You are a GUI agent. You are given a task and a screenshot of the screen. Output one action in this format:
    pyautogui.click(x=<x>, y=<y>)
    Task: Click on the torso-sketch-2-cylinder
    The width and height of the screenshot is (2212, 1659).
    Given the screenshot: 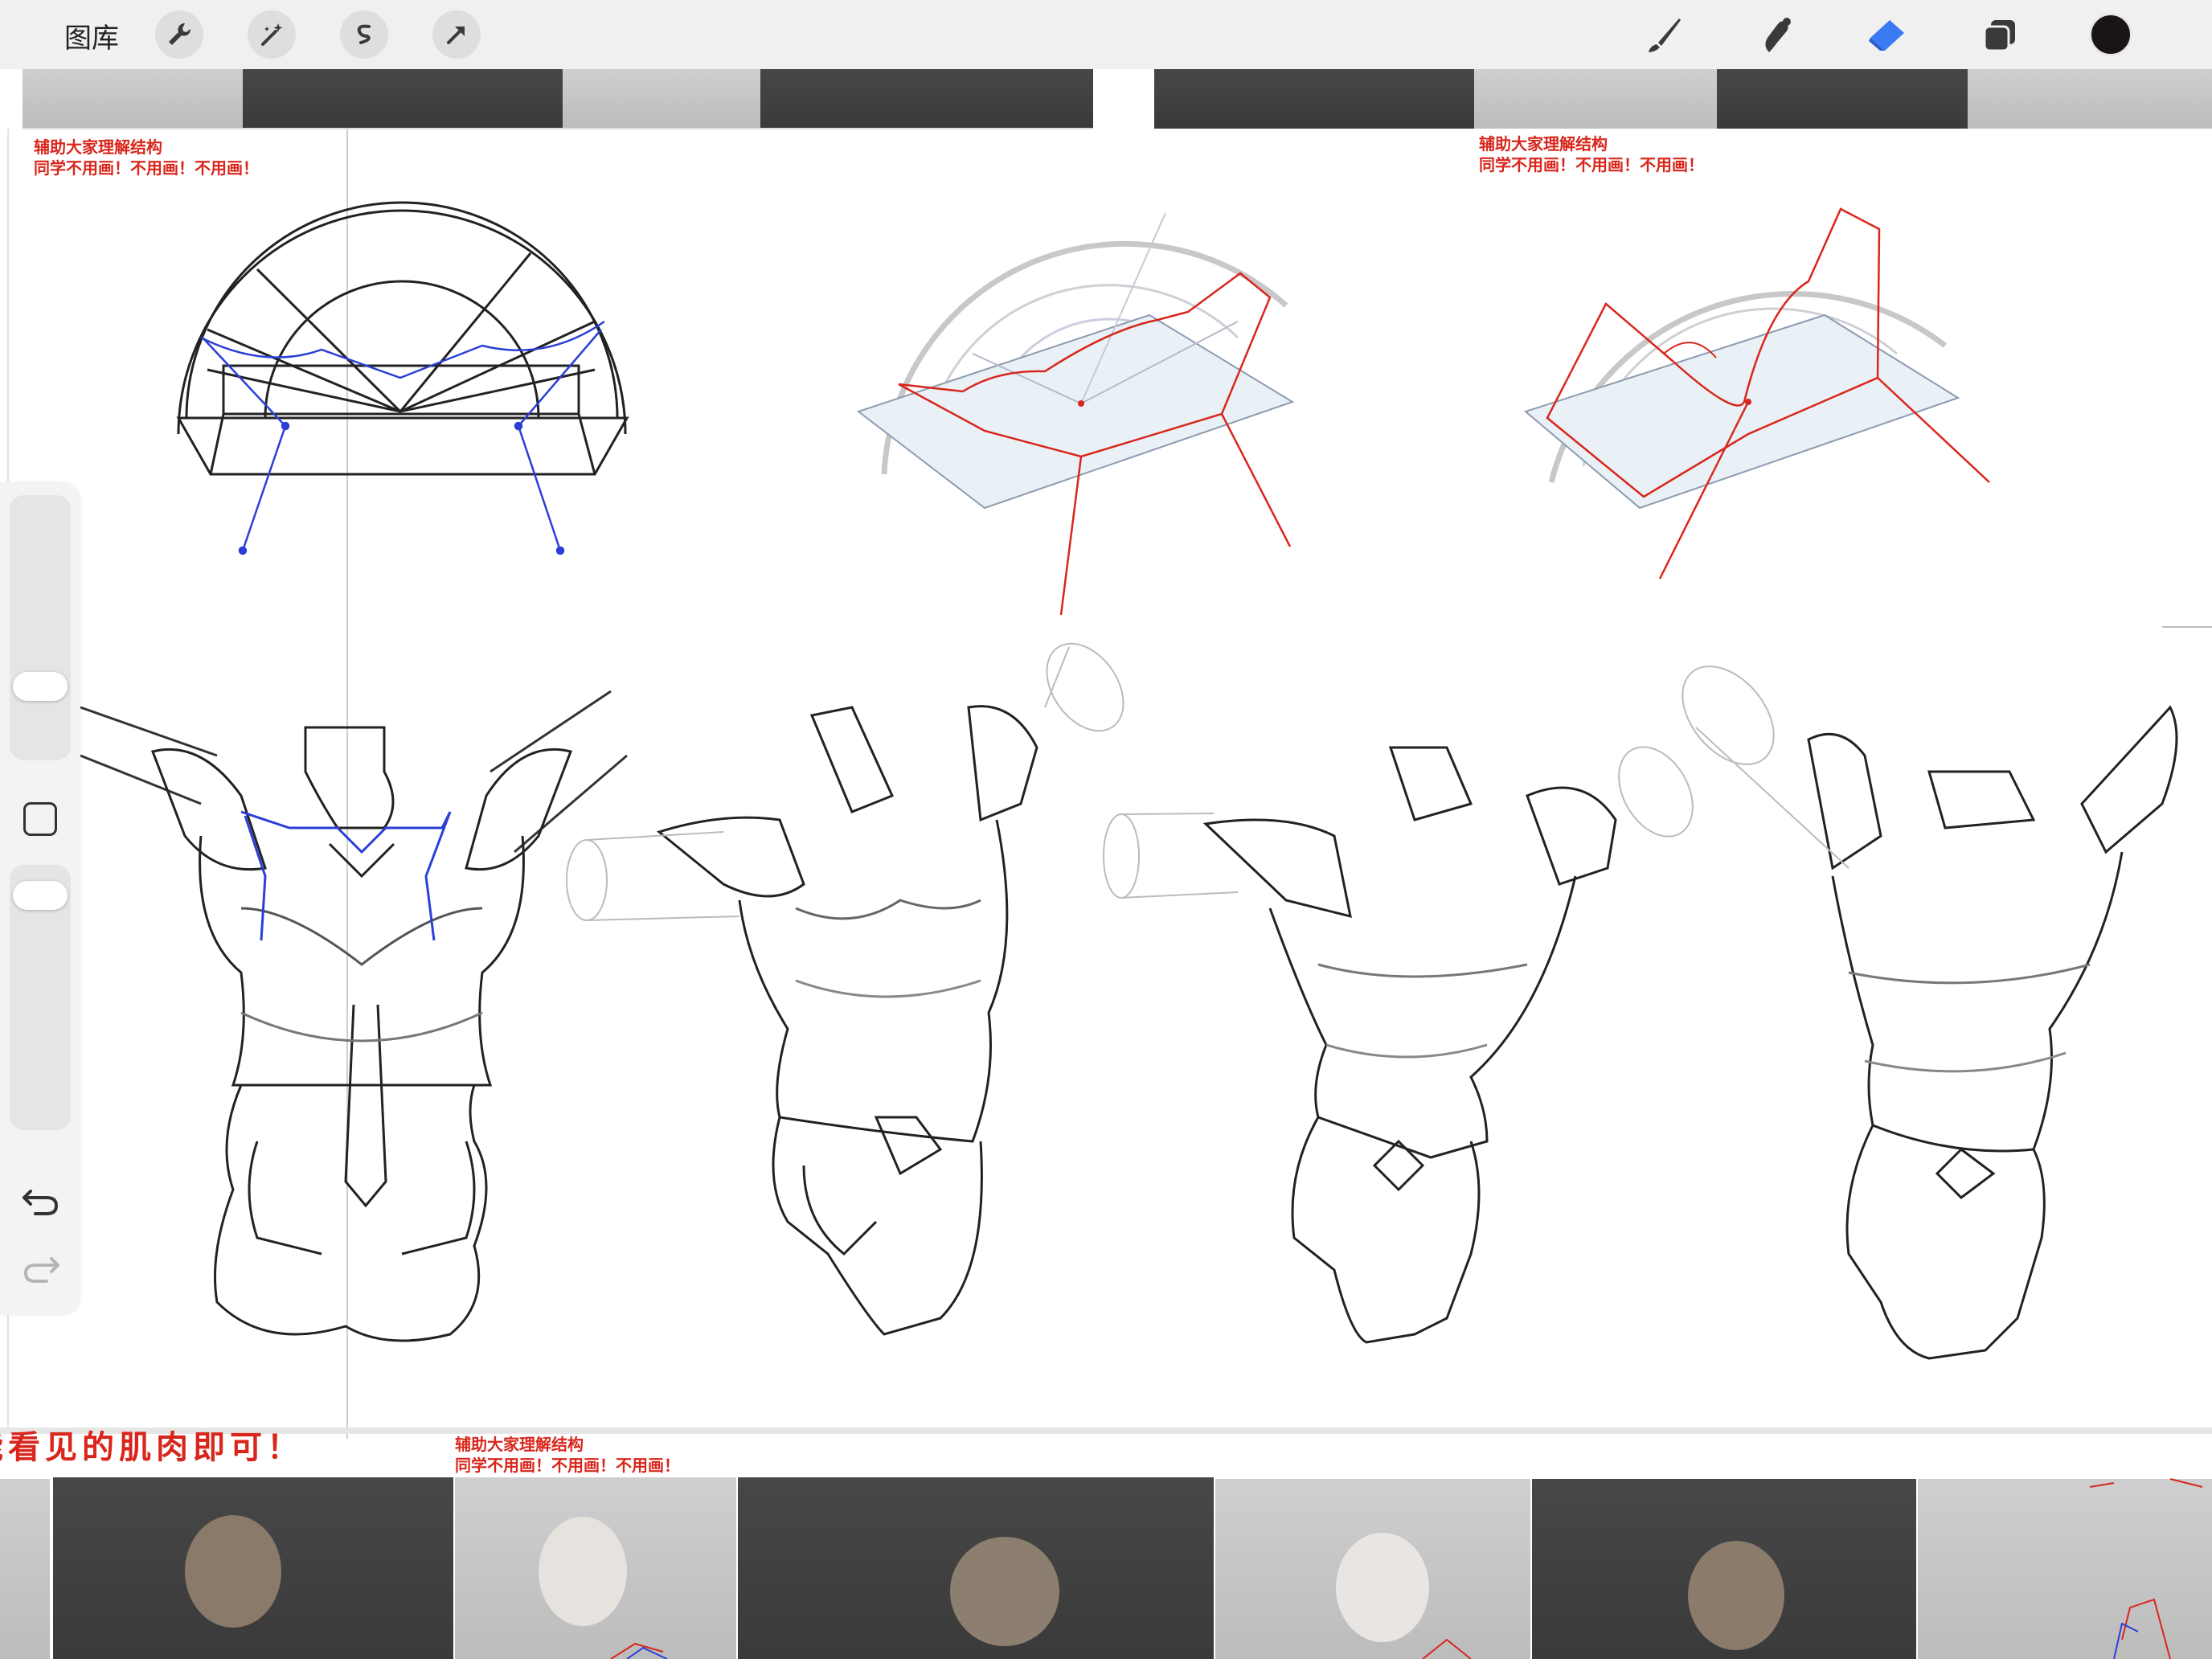 What is the action you would take?
    pyautogui.click(x=845, y=781)
    